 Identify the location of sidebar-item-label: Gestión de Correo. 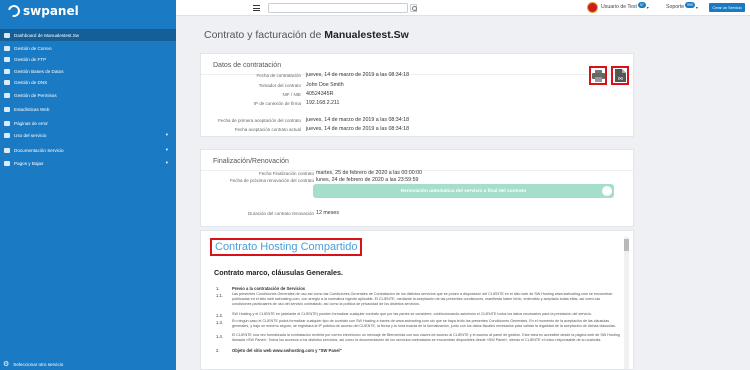
(33, 48).